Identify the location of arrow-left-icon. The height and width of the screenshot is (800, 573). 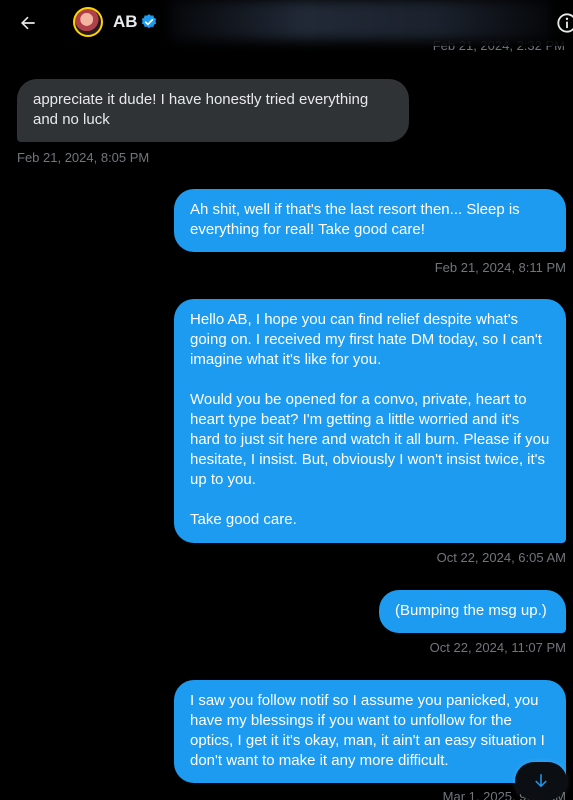
(28, 23).